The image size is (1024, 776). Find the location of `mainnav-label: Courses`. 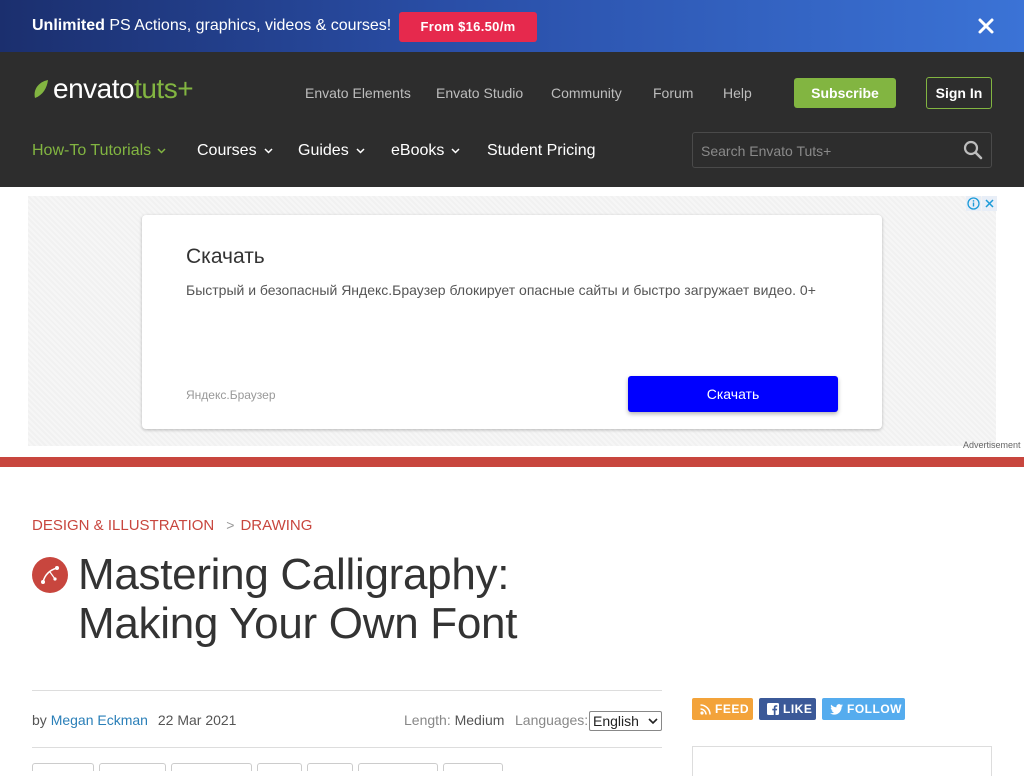

mainnav-label: Courses is located at coordinates (227, 150).